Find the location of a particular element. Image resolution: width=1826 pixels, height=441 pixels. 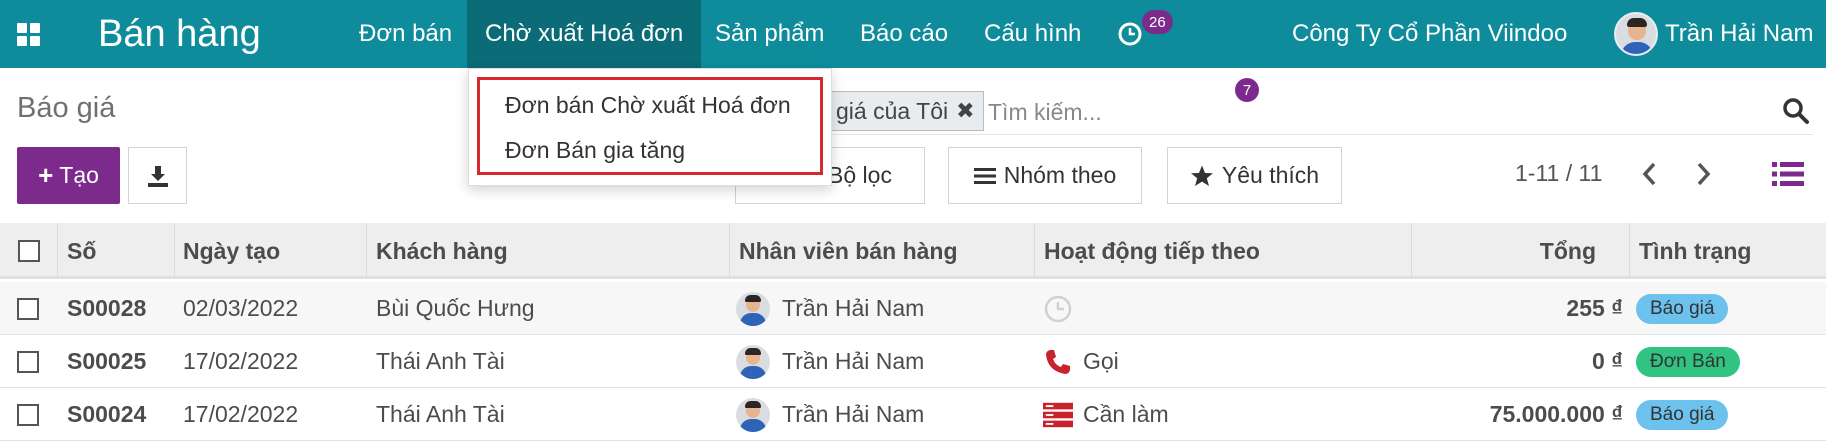

menu-to-invoice: Chờ xuất Hoá đơn is located at coordinates (584, 34).